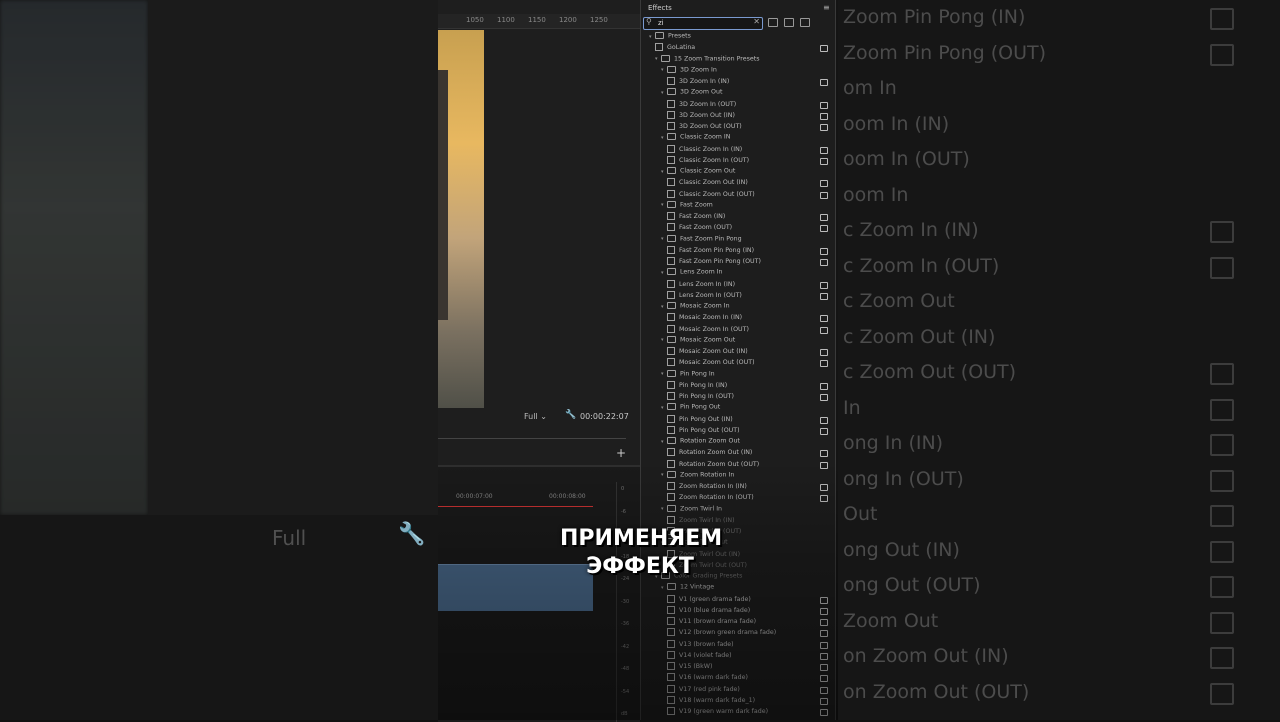 The width and height of the screenshot is (1280, 722). Describe the element at coordinates (690, 408) in the screenshot. I see `effects-folder-row: ▾ Pin Pong Out` at that location.